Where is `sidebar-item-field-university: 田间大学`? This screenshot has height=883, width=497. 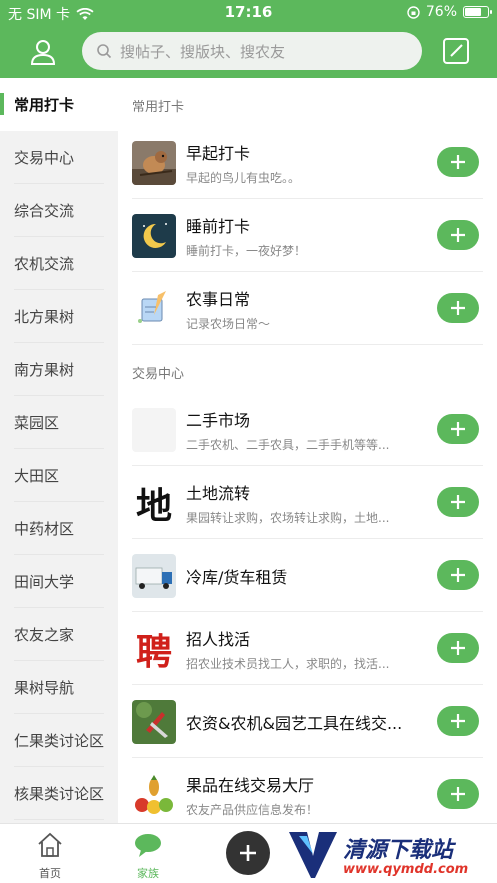 sidebar-item-field-university: 田间大学 is located at coordinates (59, 581).